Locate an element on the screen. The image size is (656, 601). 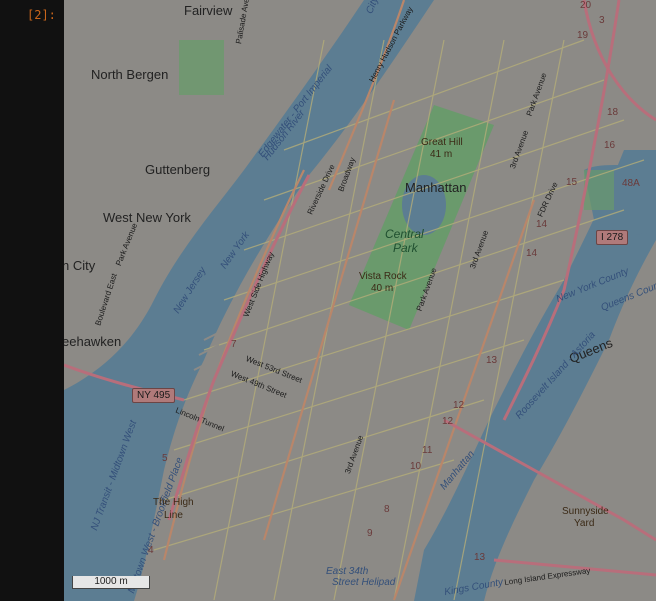
label-sunnyside-1: Sunnyside is located at coordinates (585, 511).